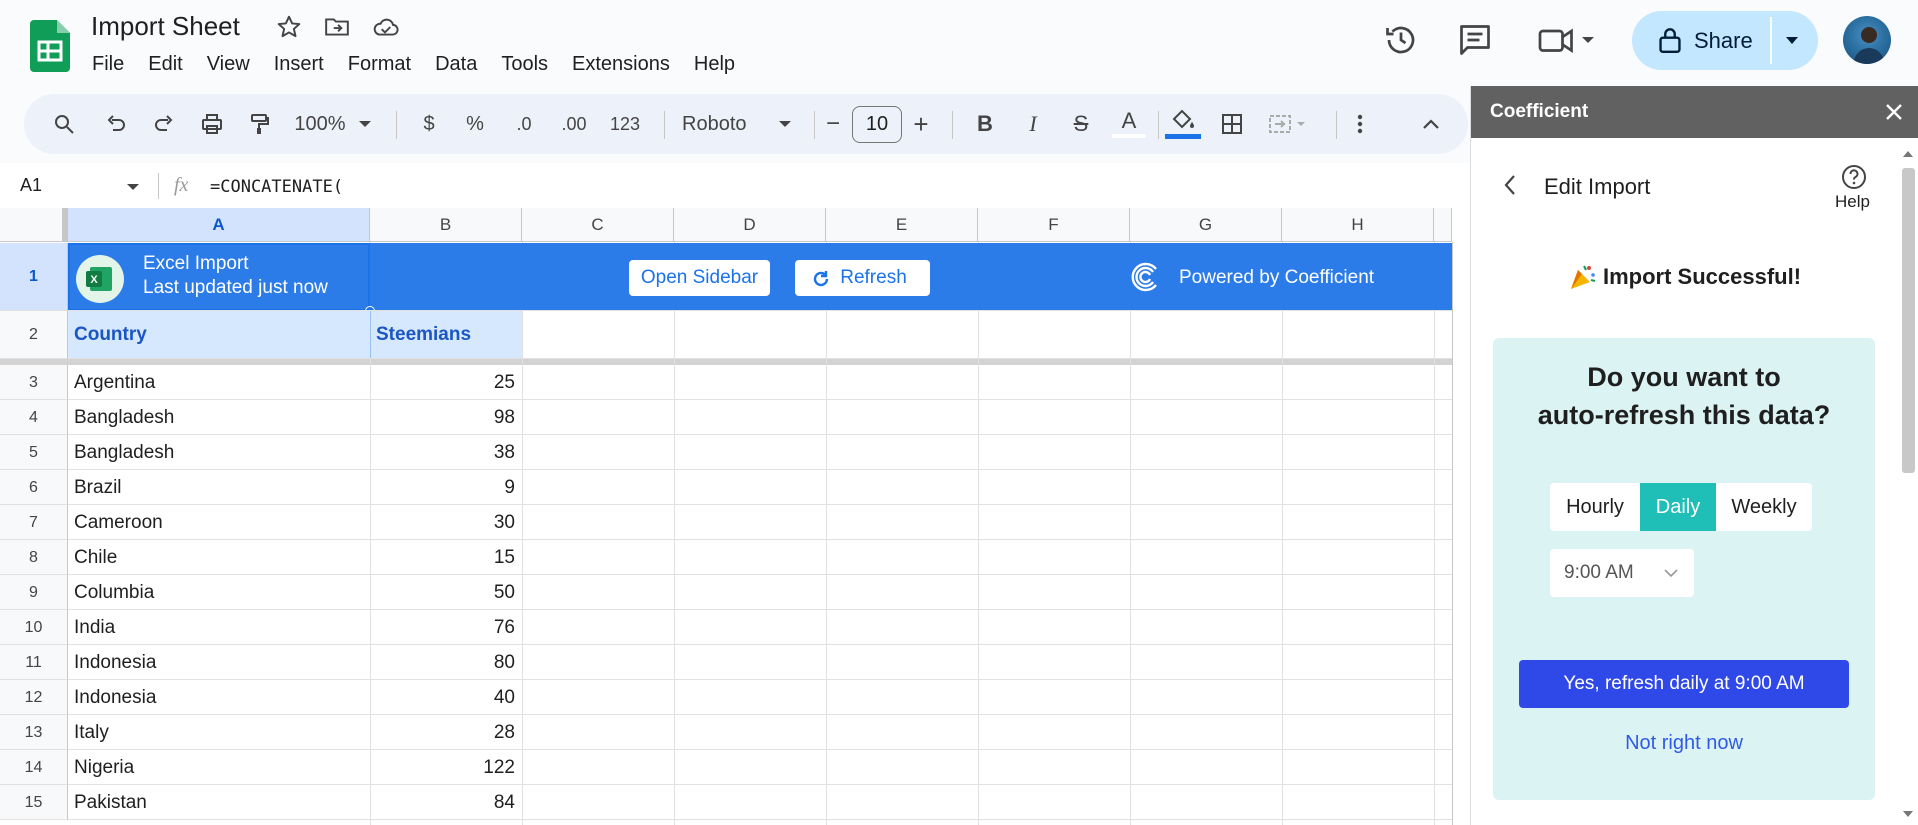 The height and width of the screenshot is (825, 1918). I want to click on column-header-f: F, so click(1054, 225).